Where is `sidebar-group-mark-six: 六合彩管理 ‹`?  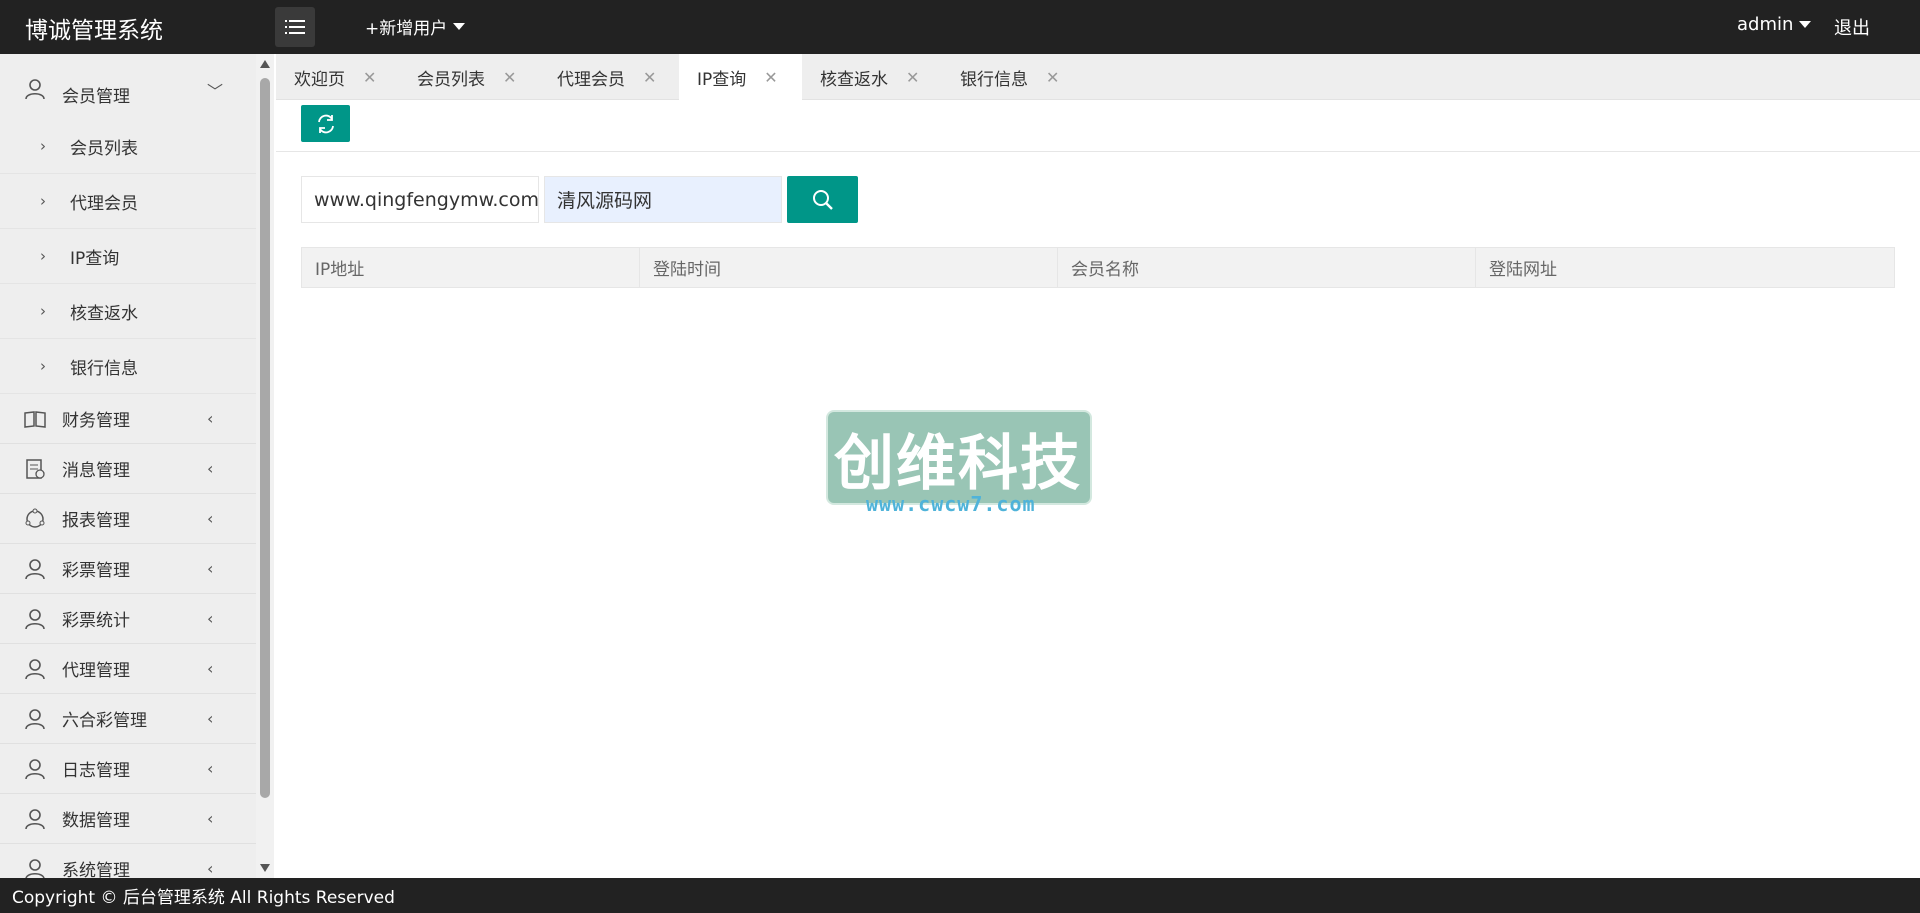 sidebar-group-mark-six: 六合彩管理 ‹ is located at coordinates (128, 719).